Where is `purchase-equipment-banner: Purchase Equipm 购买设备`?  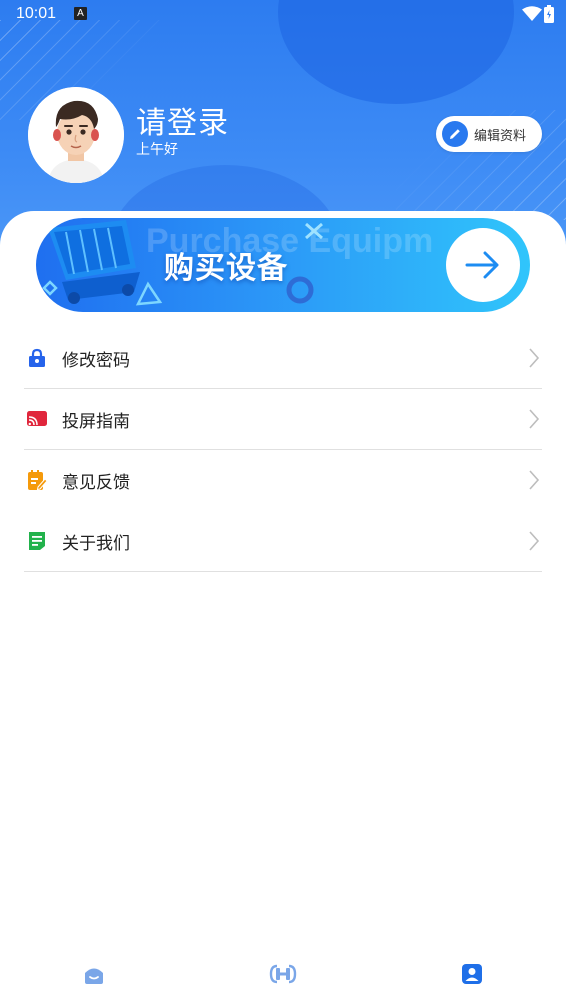 purchase-equipment-banner: Purchase Equipm 购买设备 is located at coordinates (283, 265).